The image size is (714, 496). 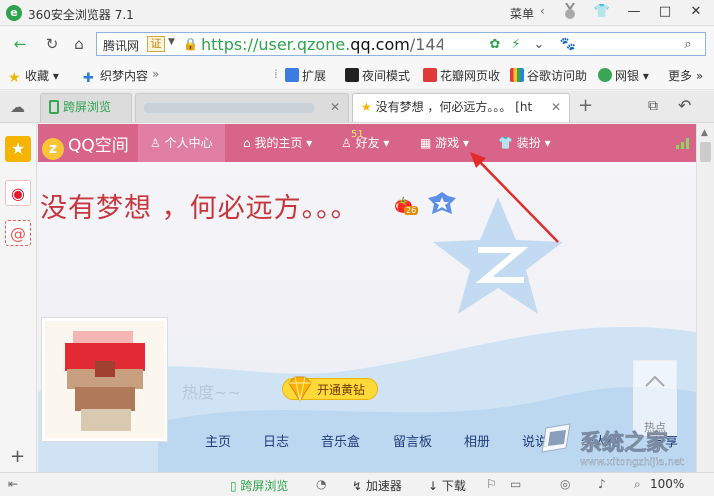 I want to click on online-banking-menu: 网银 ▾, so click(x=623, y=75).